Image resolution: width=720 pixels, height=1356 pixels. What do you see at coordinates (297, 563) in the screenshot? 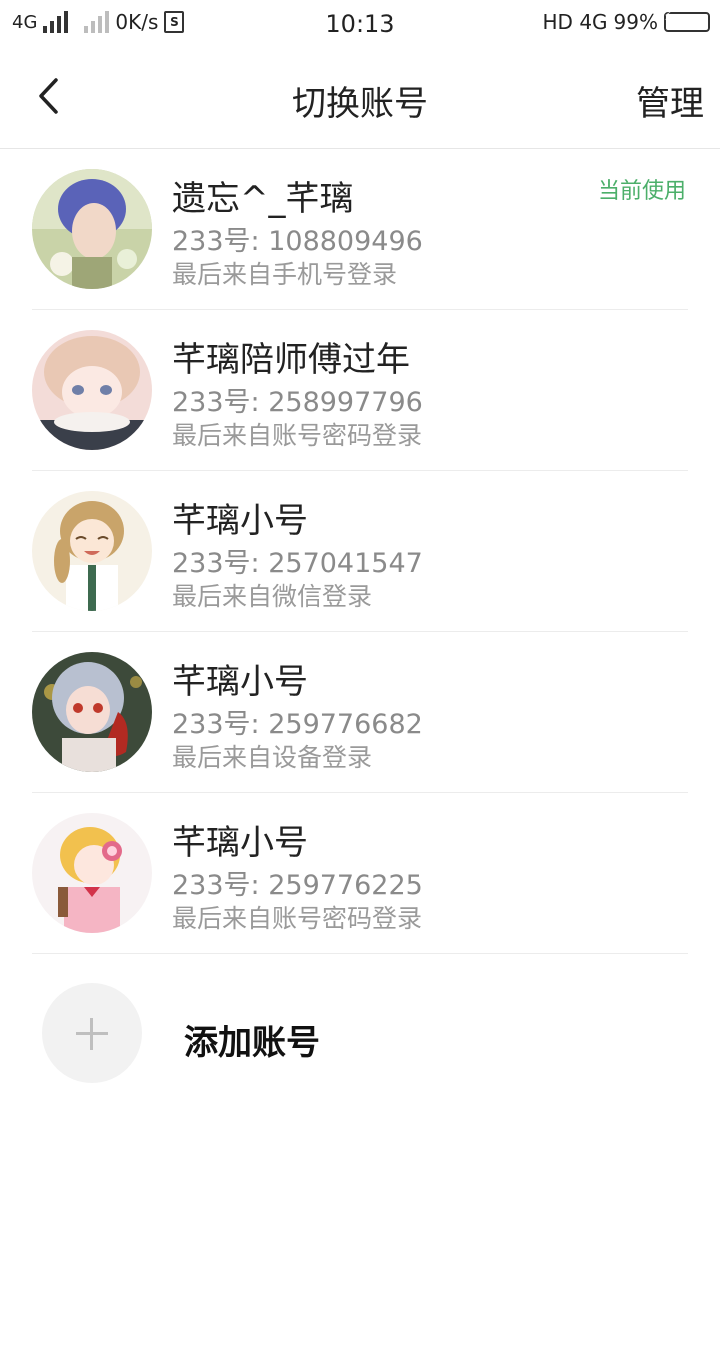
I see `account-id: 233号: 257041547` at bounding box center [297, 563].